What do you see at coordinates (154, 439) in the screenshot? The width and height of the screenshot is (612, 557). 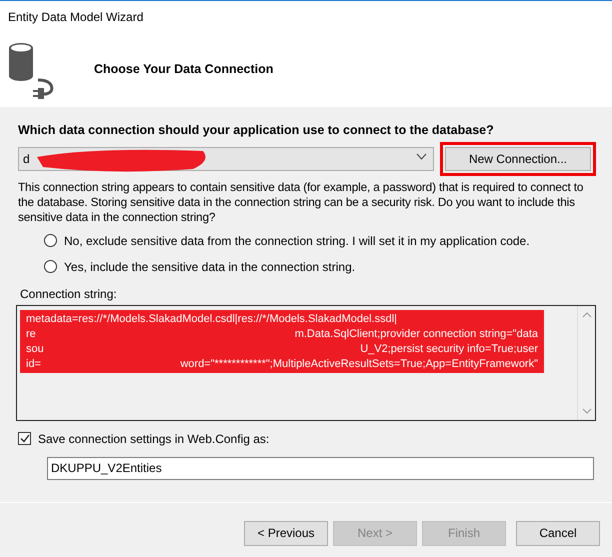 I see `checkbox-label: Save connection settings in Web.Config as:` at bounding box center [154, 439].